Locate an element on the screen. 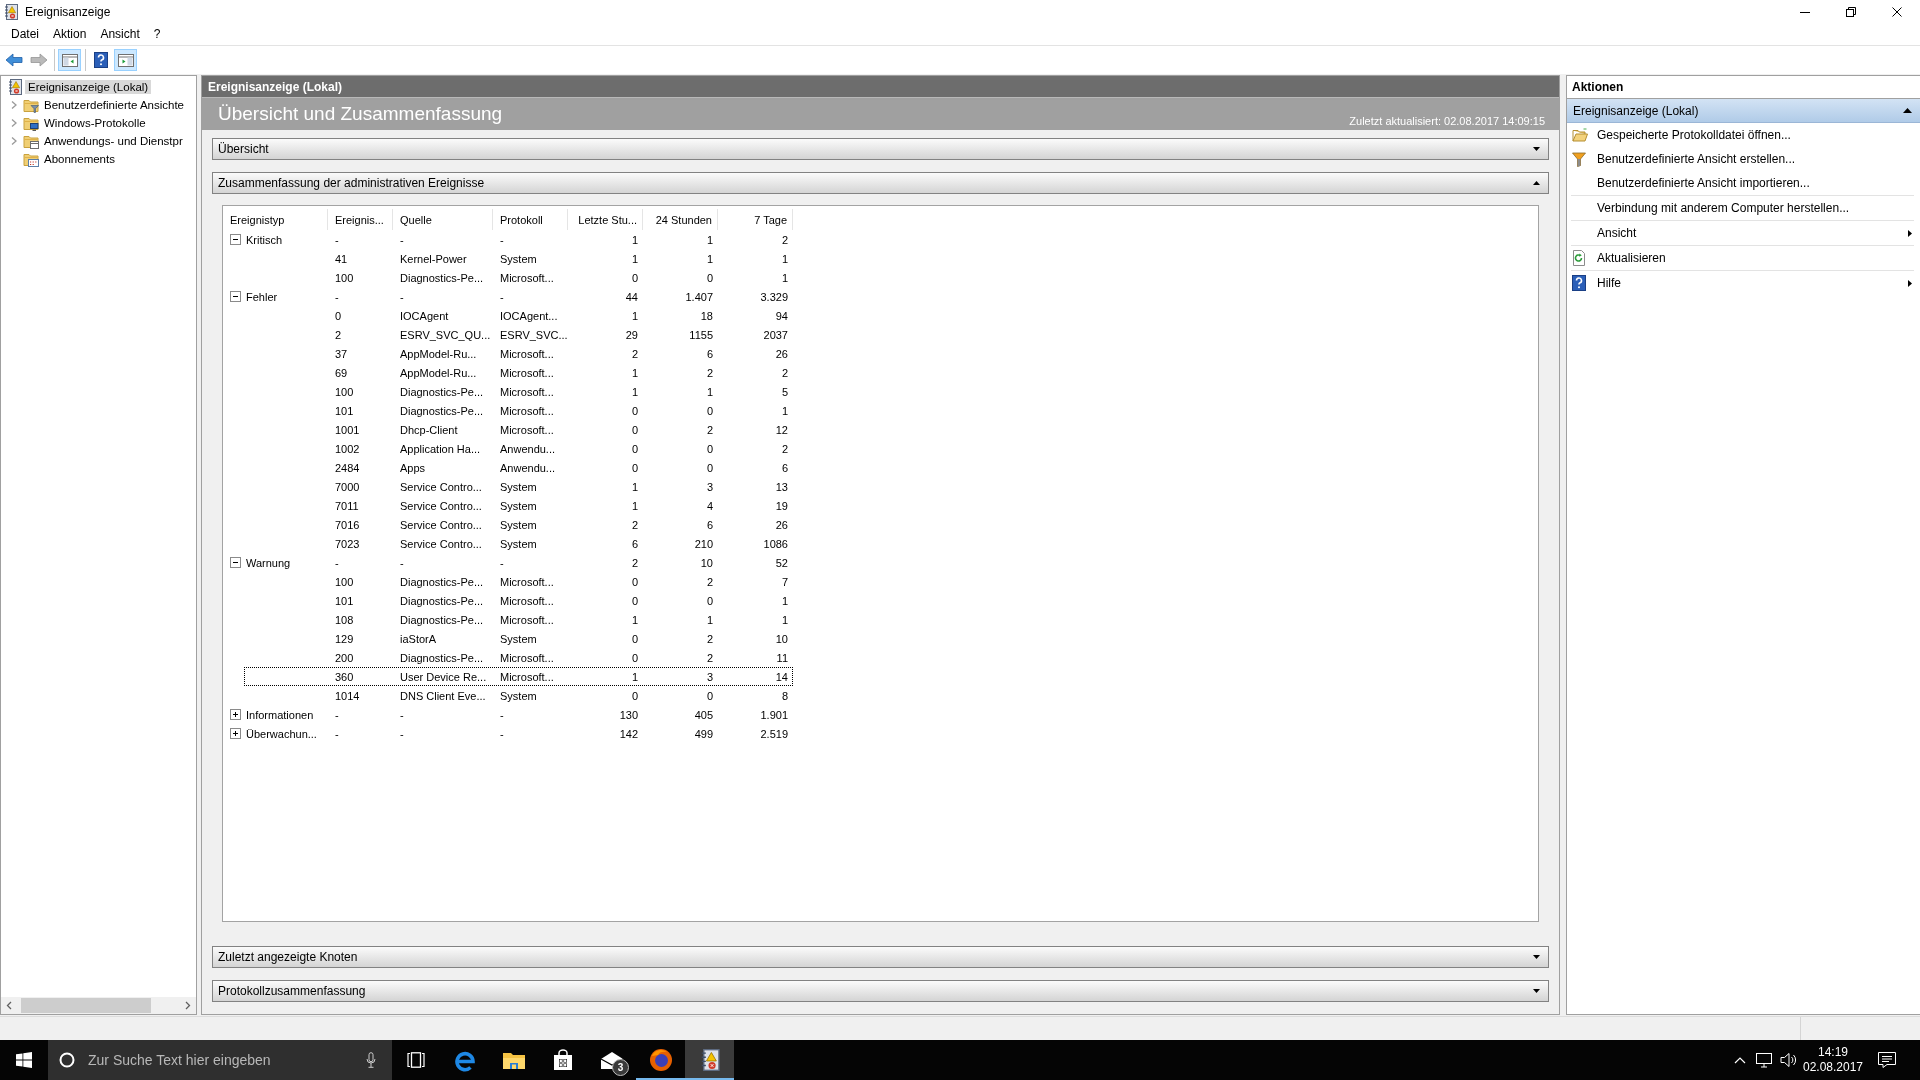  table-row: 360 User Device Re... Microsoft... 1 3 14 is located at coordinates (518, 676).